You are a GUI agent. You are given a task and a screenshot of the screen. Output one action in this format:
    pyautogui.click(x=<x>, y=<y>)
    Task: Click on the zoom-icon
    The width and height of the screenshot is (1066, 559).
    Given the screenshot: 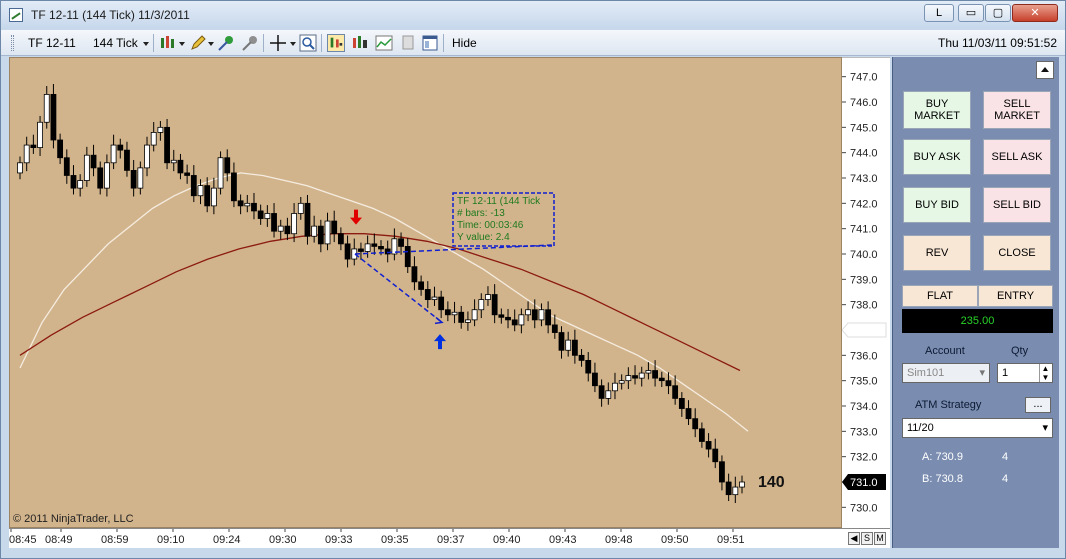 What is the action you would take?
    pyautogui.click(x=308, y=43)
    